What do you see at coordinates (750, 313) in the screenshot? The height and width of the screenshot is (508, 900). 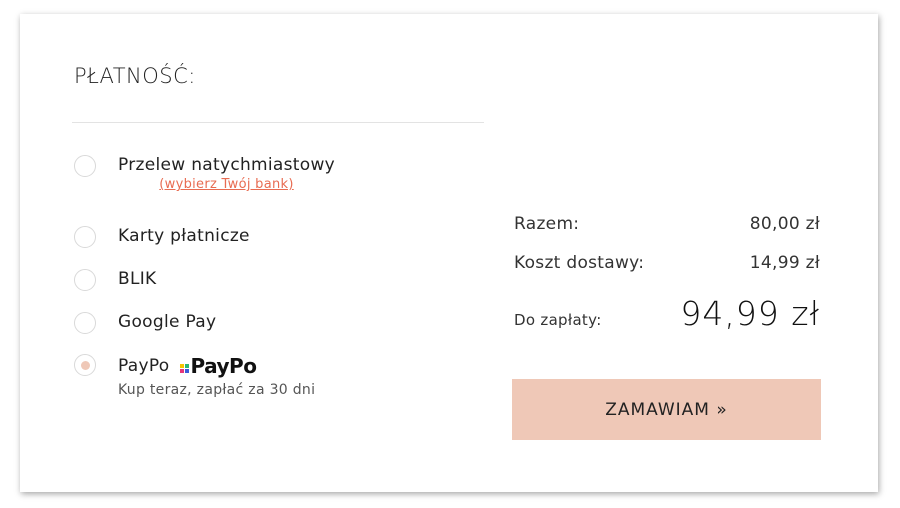 I see `total-value: 94,99 zł` at bounding box center [750, 313].